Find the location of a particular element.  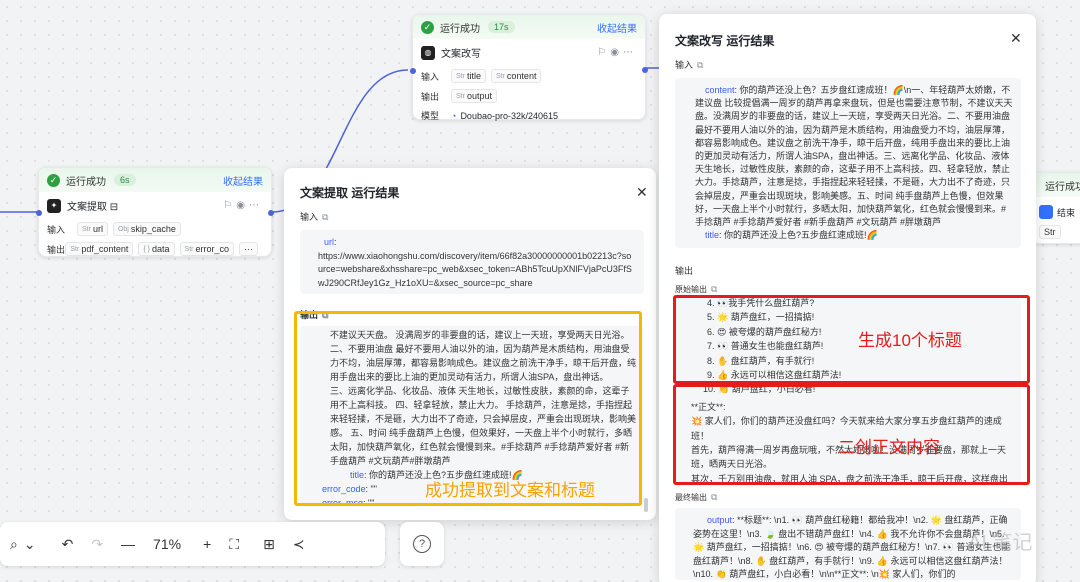

param-tag: Obj skip_cache is located at coordinates (146, 229).